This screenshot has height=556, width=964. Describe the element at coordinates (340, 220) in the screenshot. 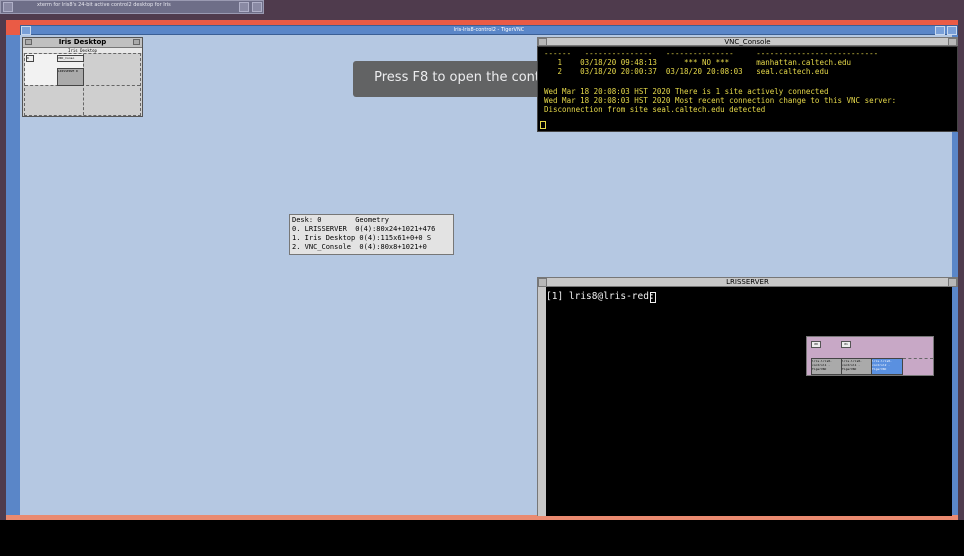

I see `geometry-header: Desk: 0 Geometry` at that location.